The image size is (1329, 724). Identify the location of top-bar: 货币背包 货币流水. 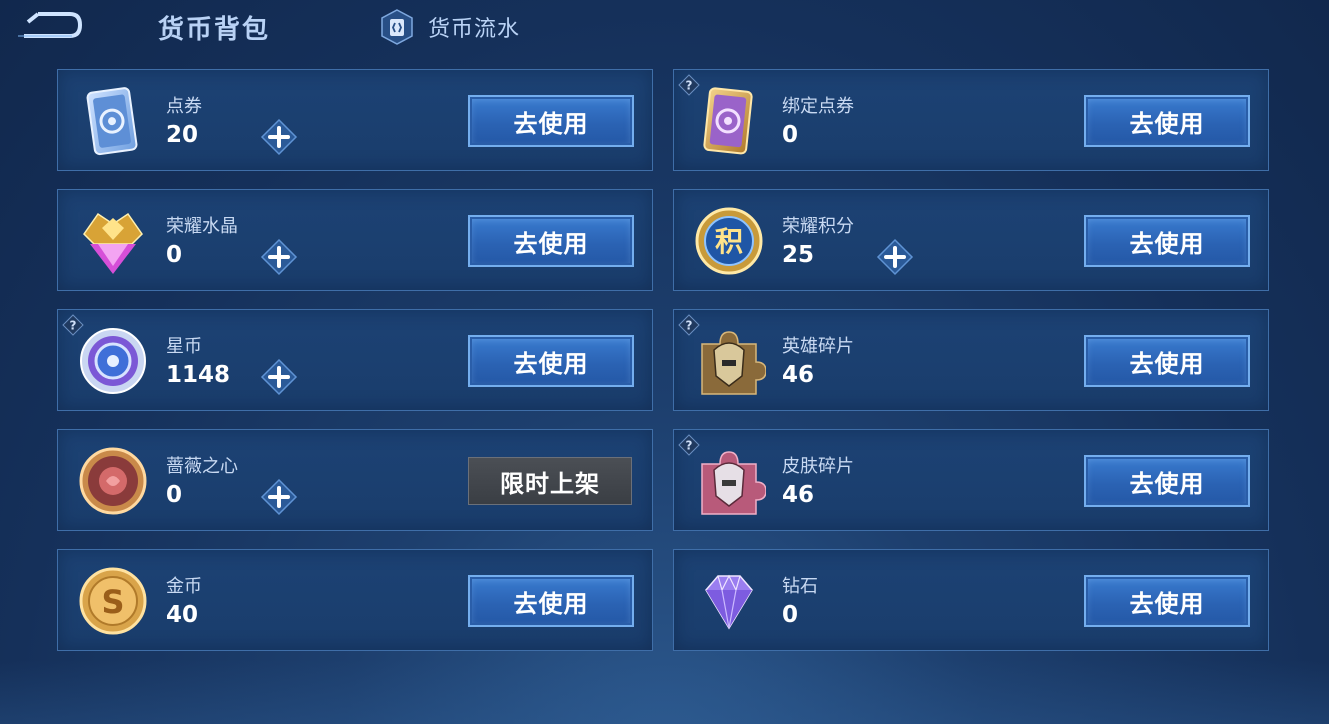
(664, 28).